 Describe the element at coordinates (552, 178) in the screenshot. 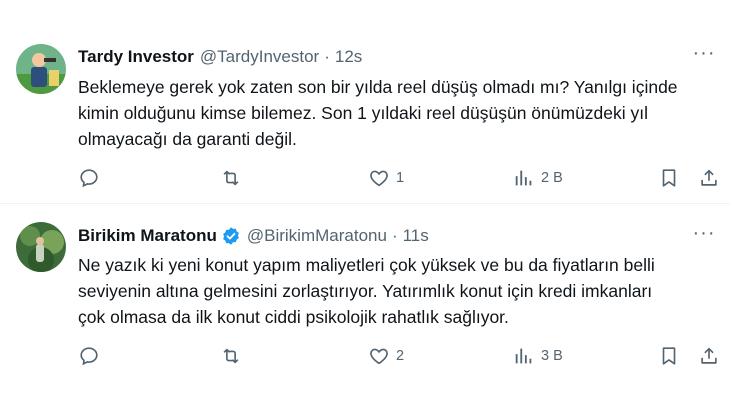

I see `view-count: 2 B` at that location.